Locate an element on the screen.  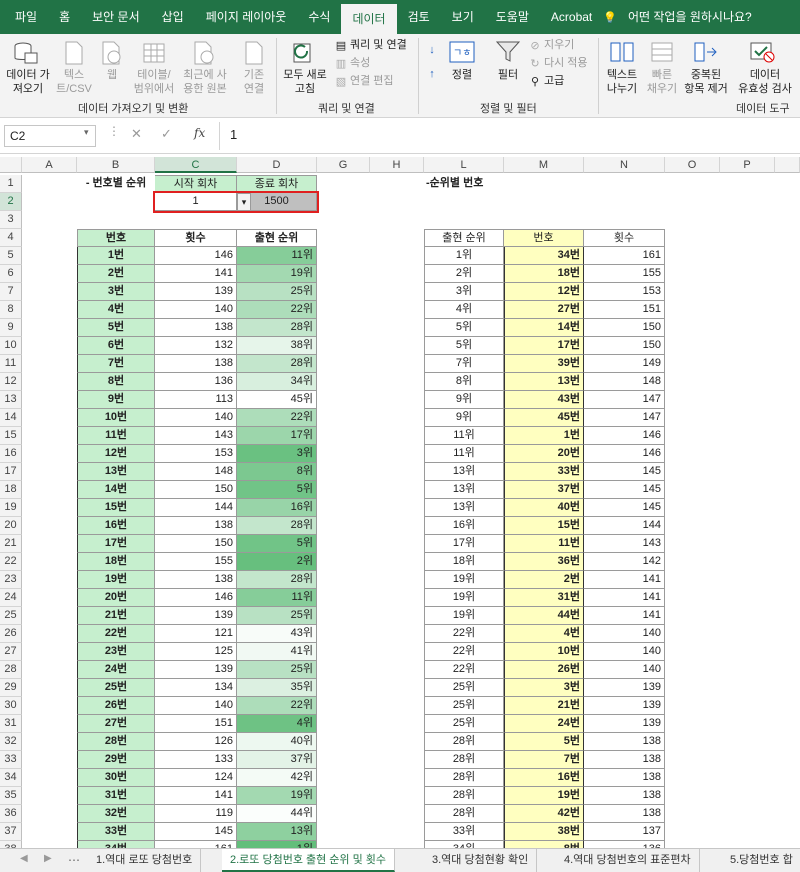
table-row: 145 is located at coordinates (624, 508).